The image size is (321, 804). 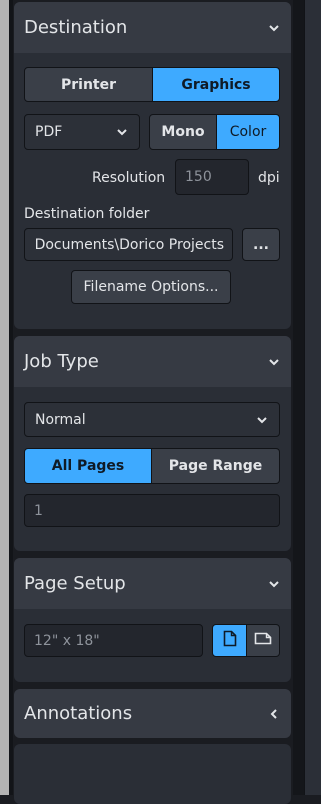 I want to click on format-value: PDF, so click(x=49, y=132).